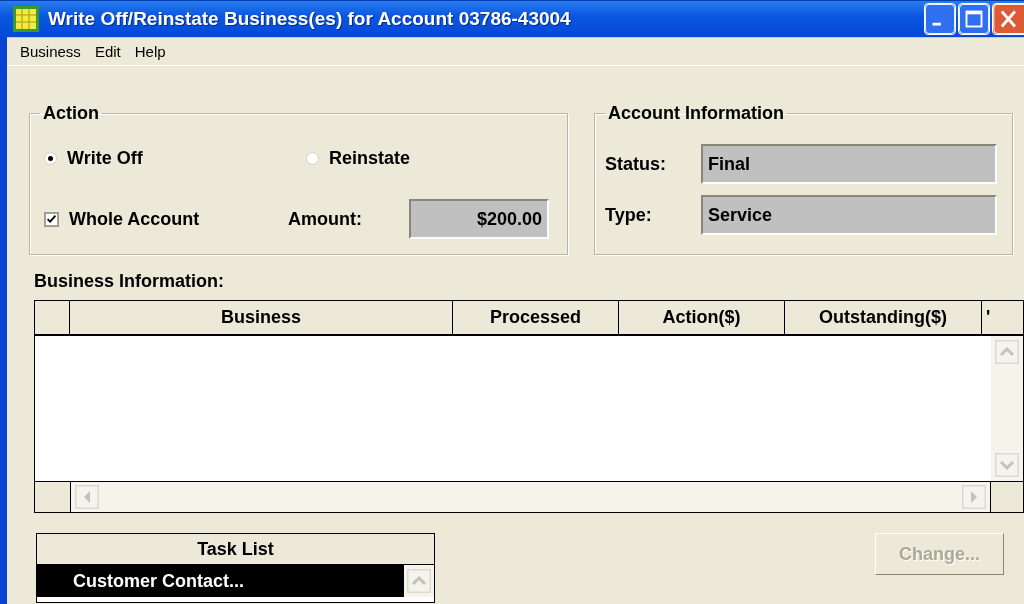  What do you see at coordinates (51, 219) in the screenshot?
I see `checkbox` at bounding box center [51, 219].